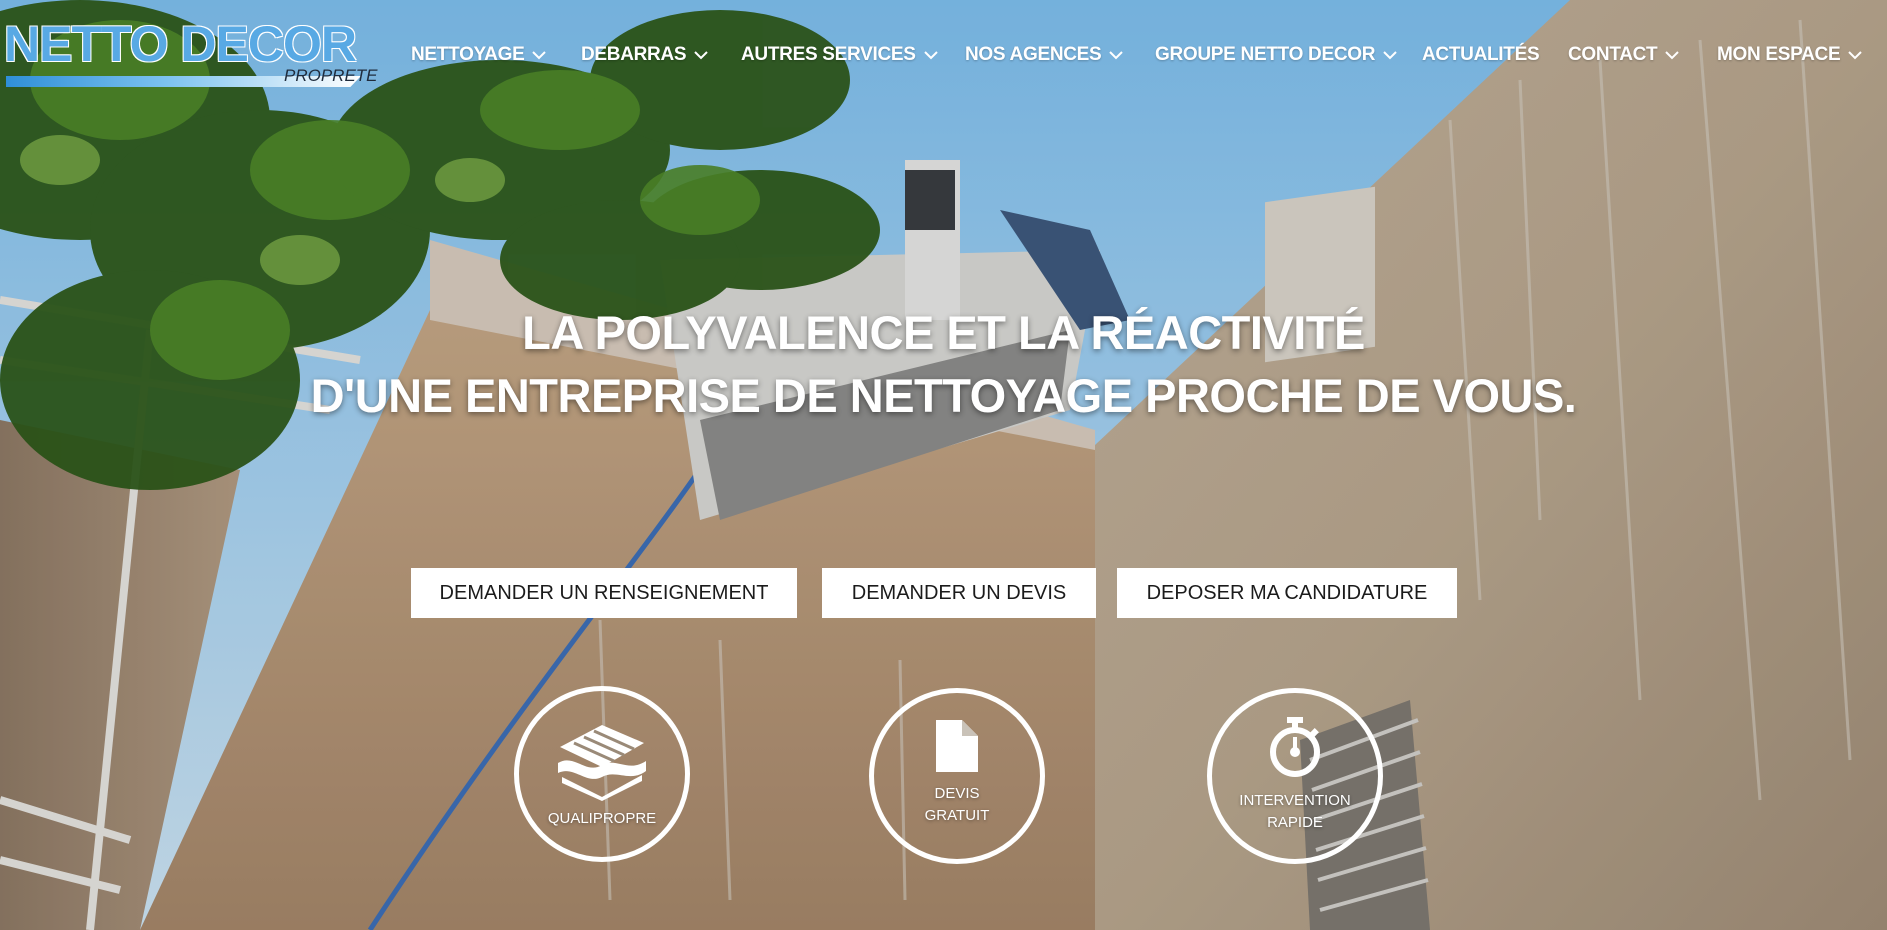 Image resolution: width=1887 pixels, height=930 pixels. What do you see at coordinates (1287, 593) in the screenshot?
I see `submit-application-button: DEPOSER MA CANDIDATURE` at bounding box center [1287, 593].